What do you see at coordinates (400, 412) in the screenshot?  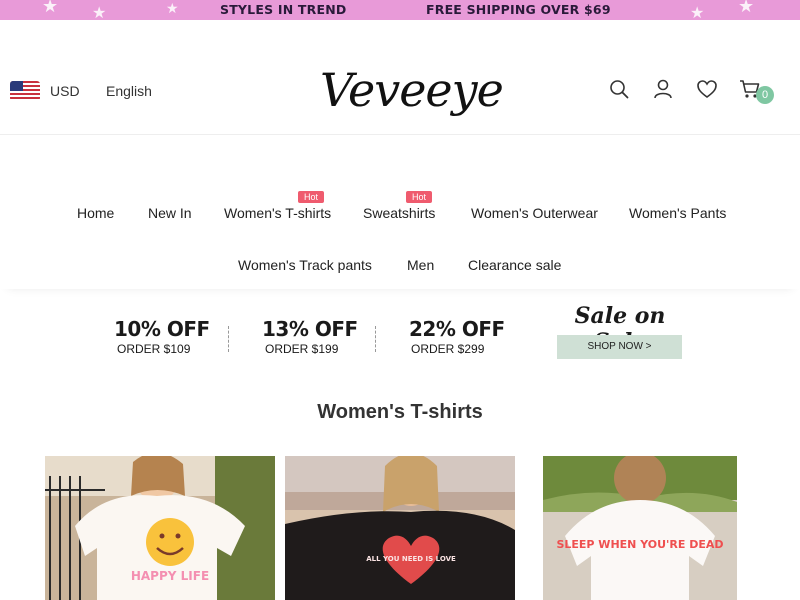 I see `section-title: Women's T-shirts` at bounding box center [400, 412].